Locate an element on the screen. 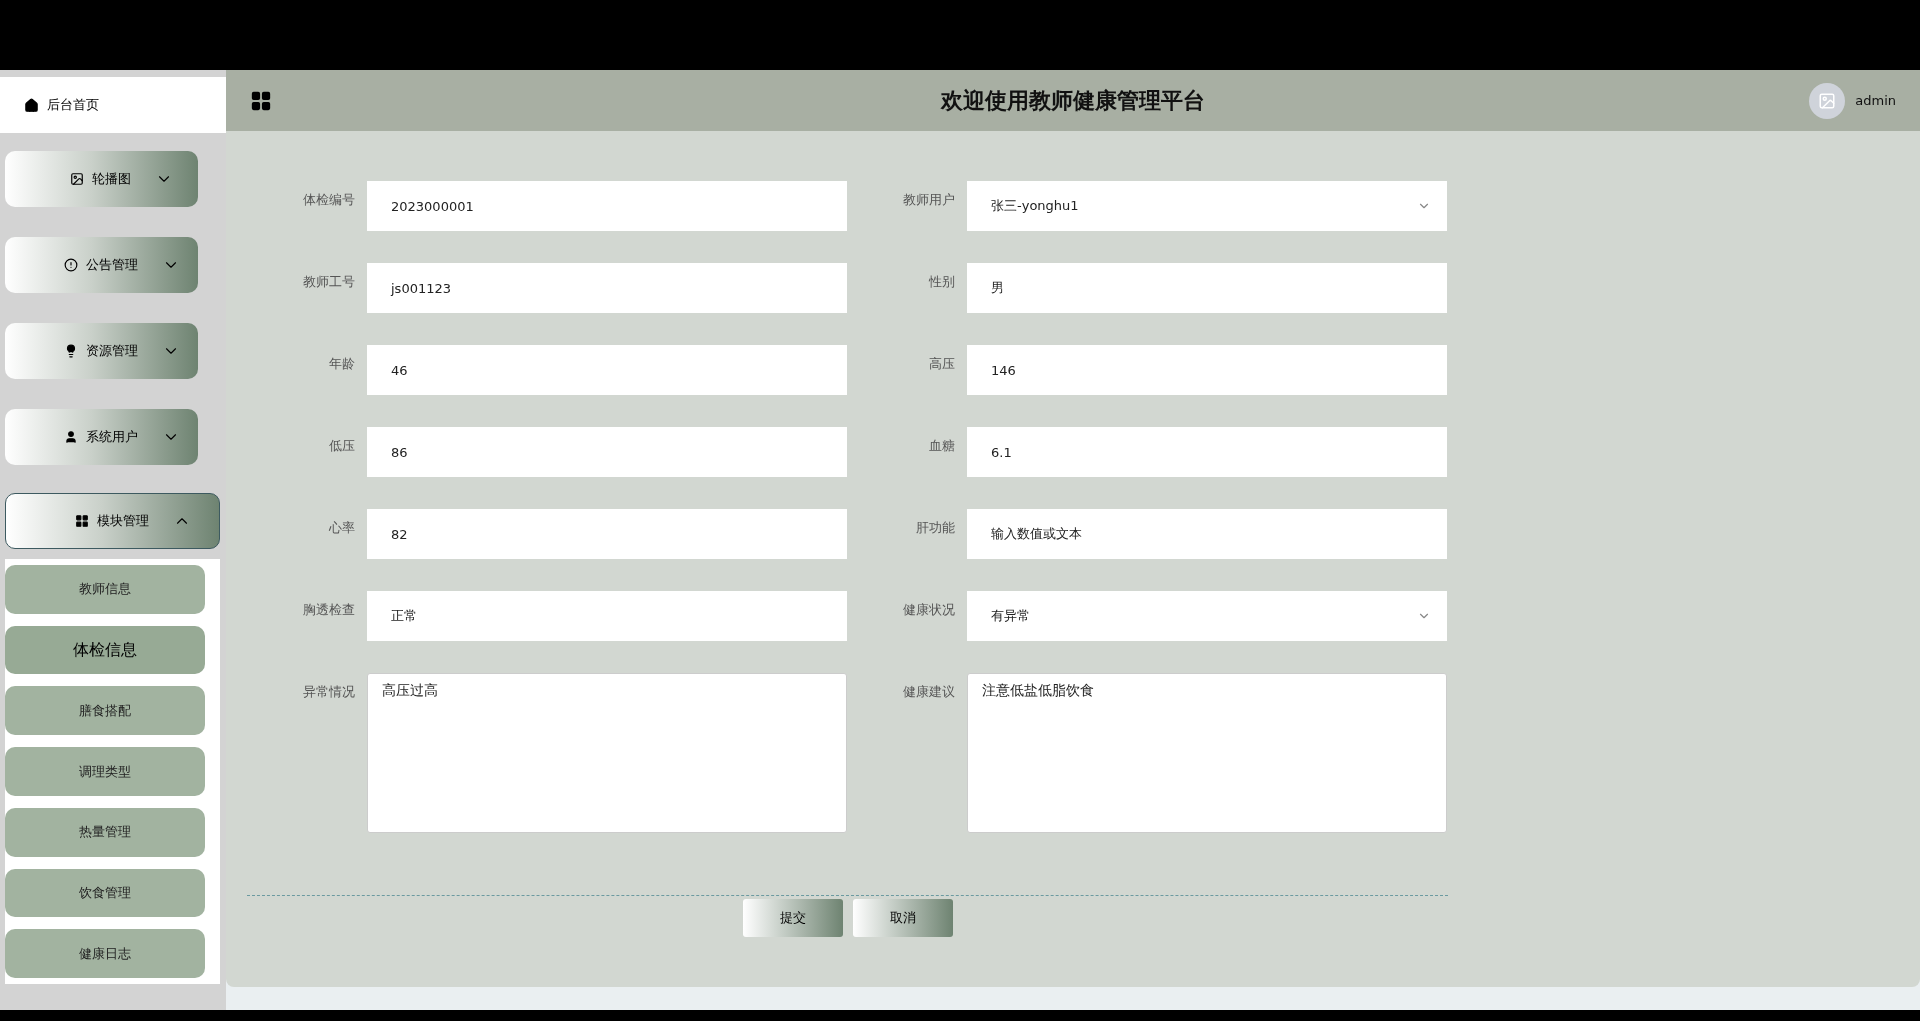 This screenshot has height=1021, width=1920. input-field: 82 is located at coordinates (607, 534).